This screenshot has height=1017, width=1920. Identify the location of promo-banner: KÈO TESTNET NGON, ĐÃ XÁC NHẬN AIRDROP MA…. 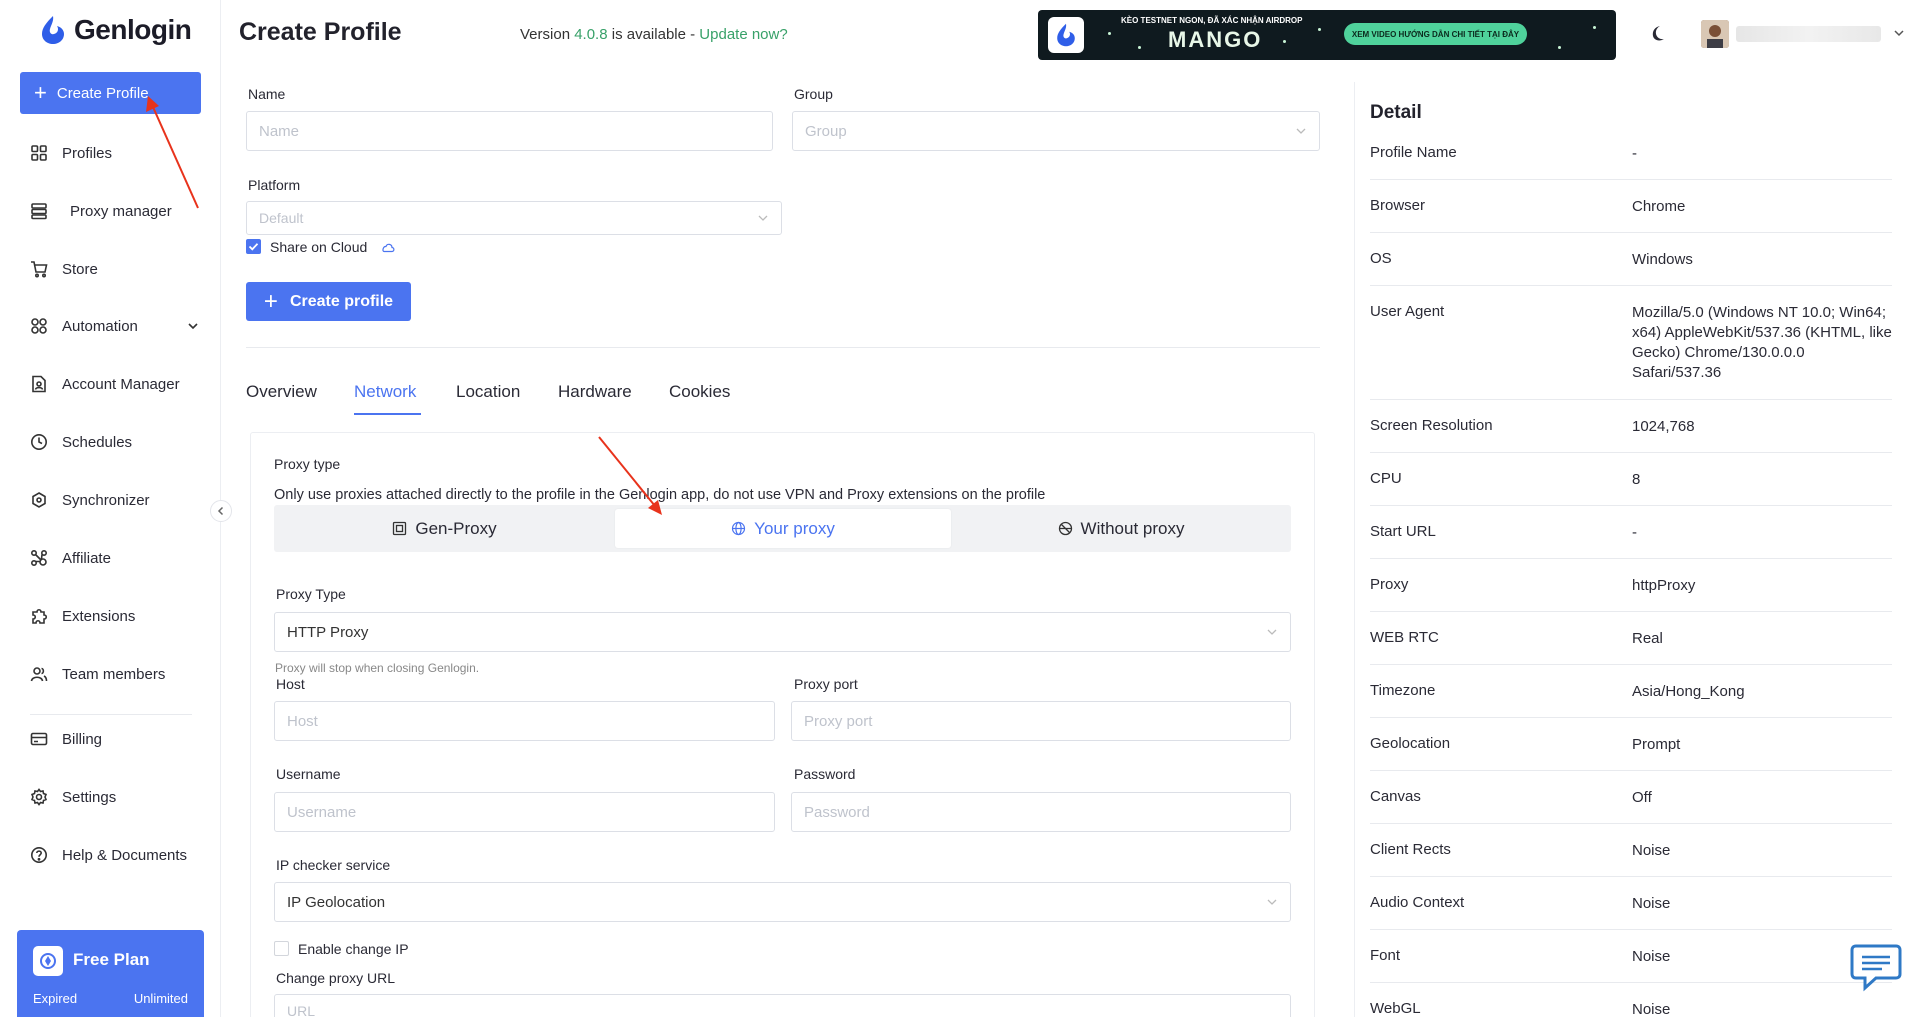
(1327, 35).